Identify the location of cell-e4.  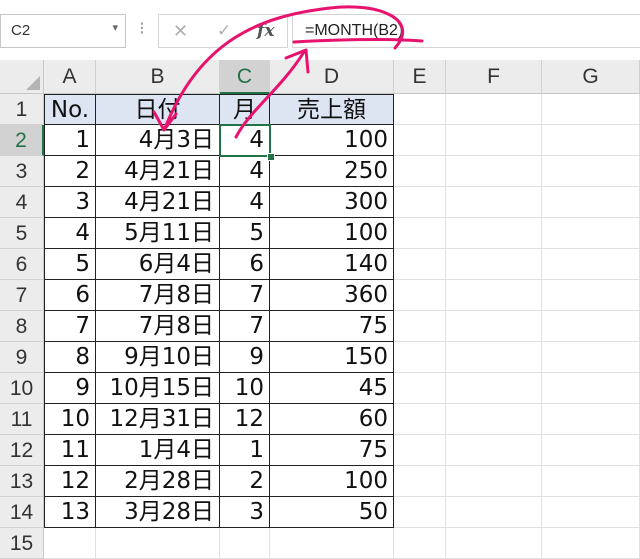
(420, 202).